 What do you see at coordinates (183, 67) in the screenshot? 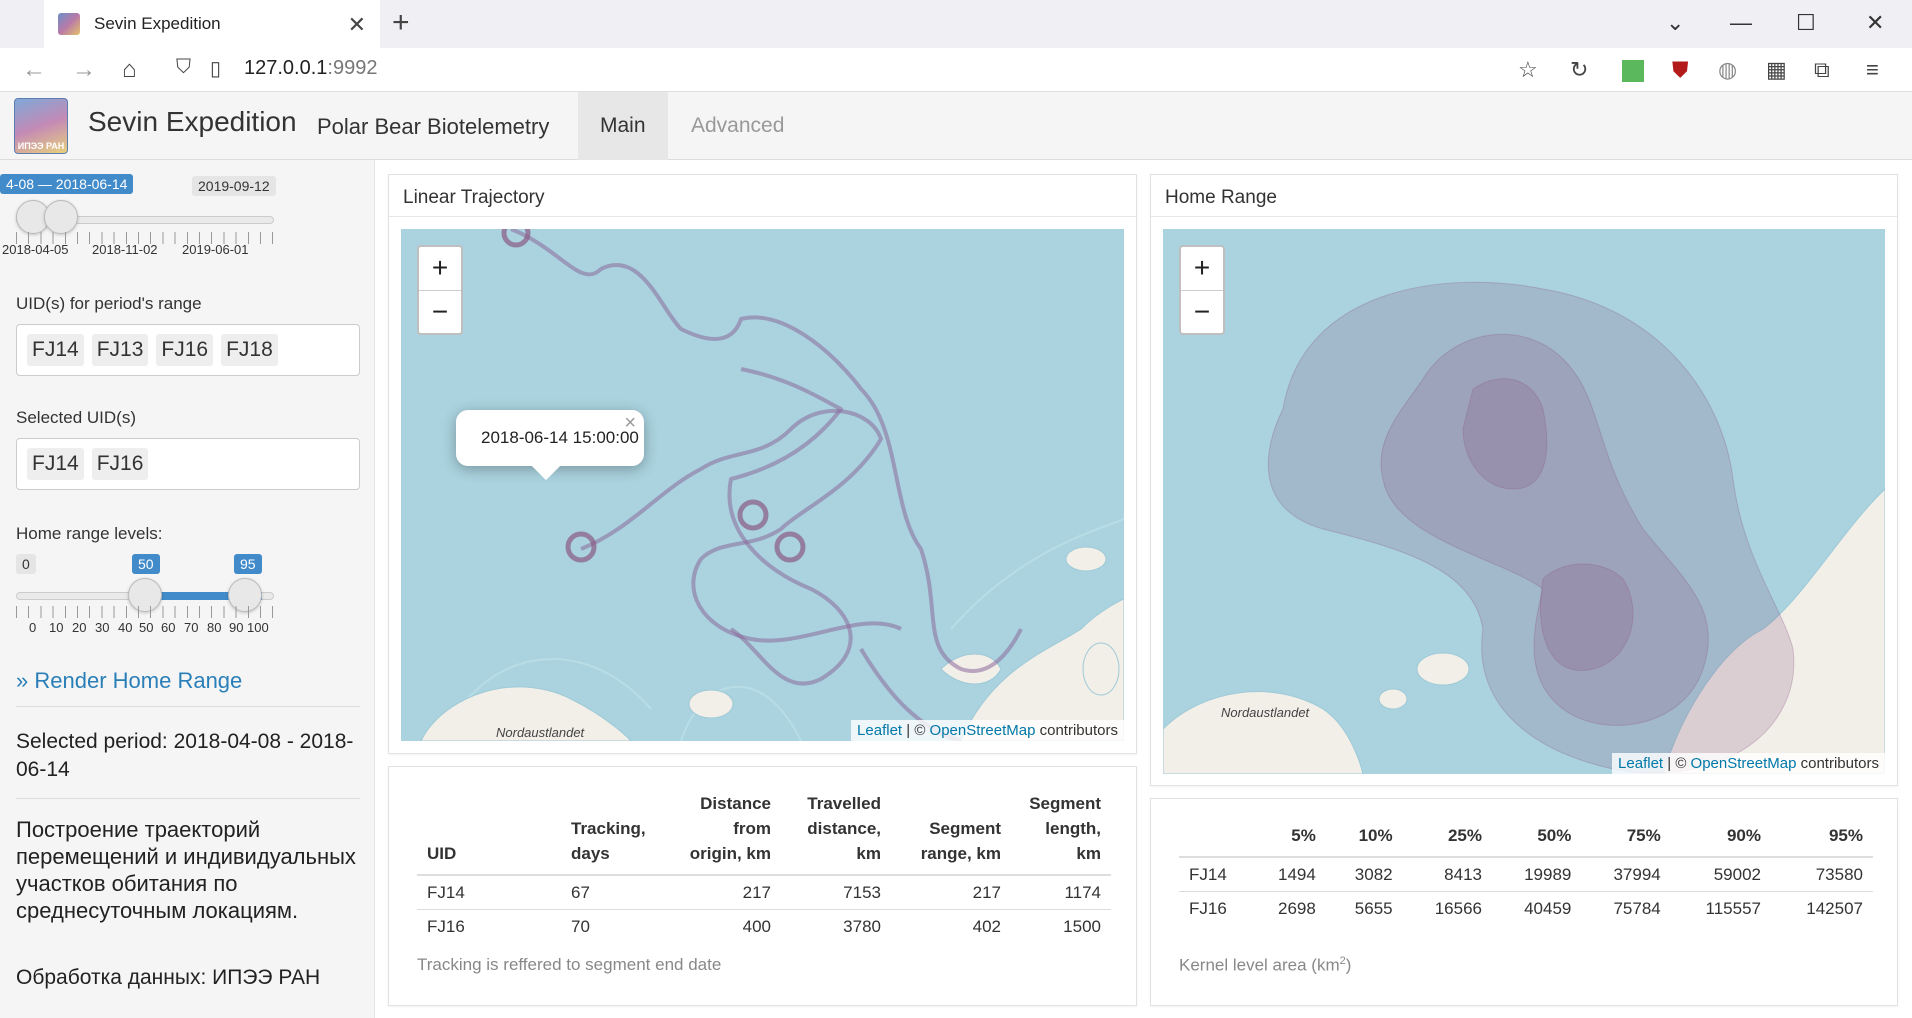
I see `shield-icon: ⛉` at bounding box center [183, 67].